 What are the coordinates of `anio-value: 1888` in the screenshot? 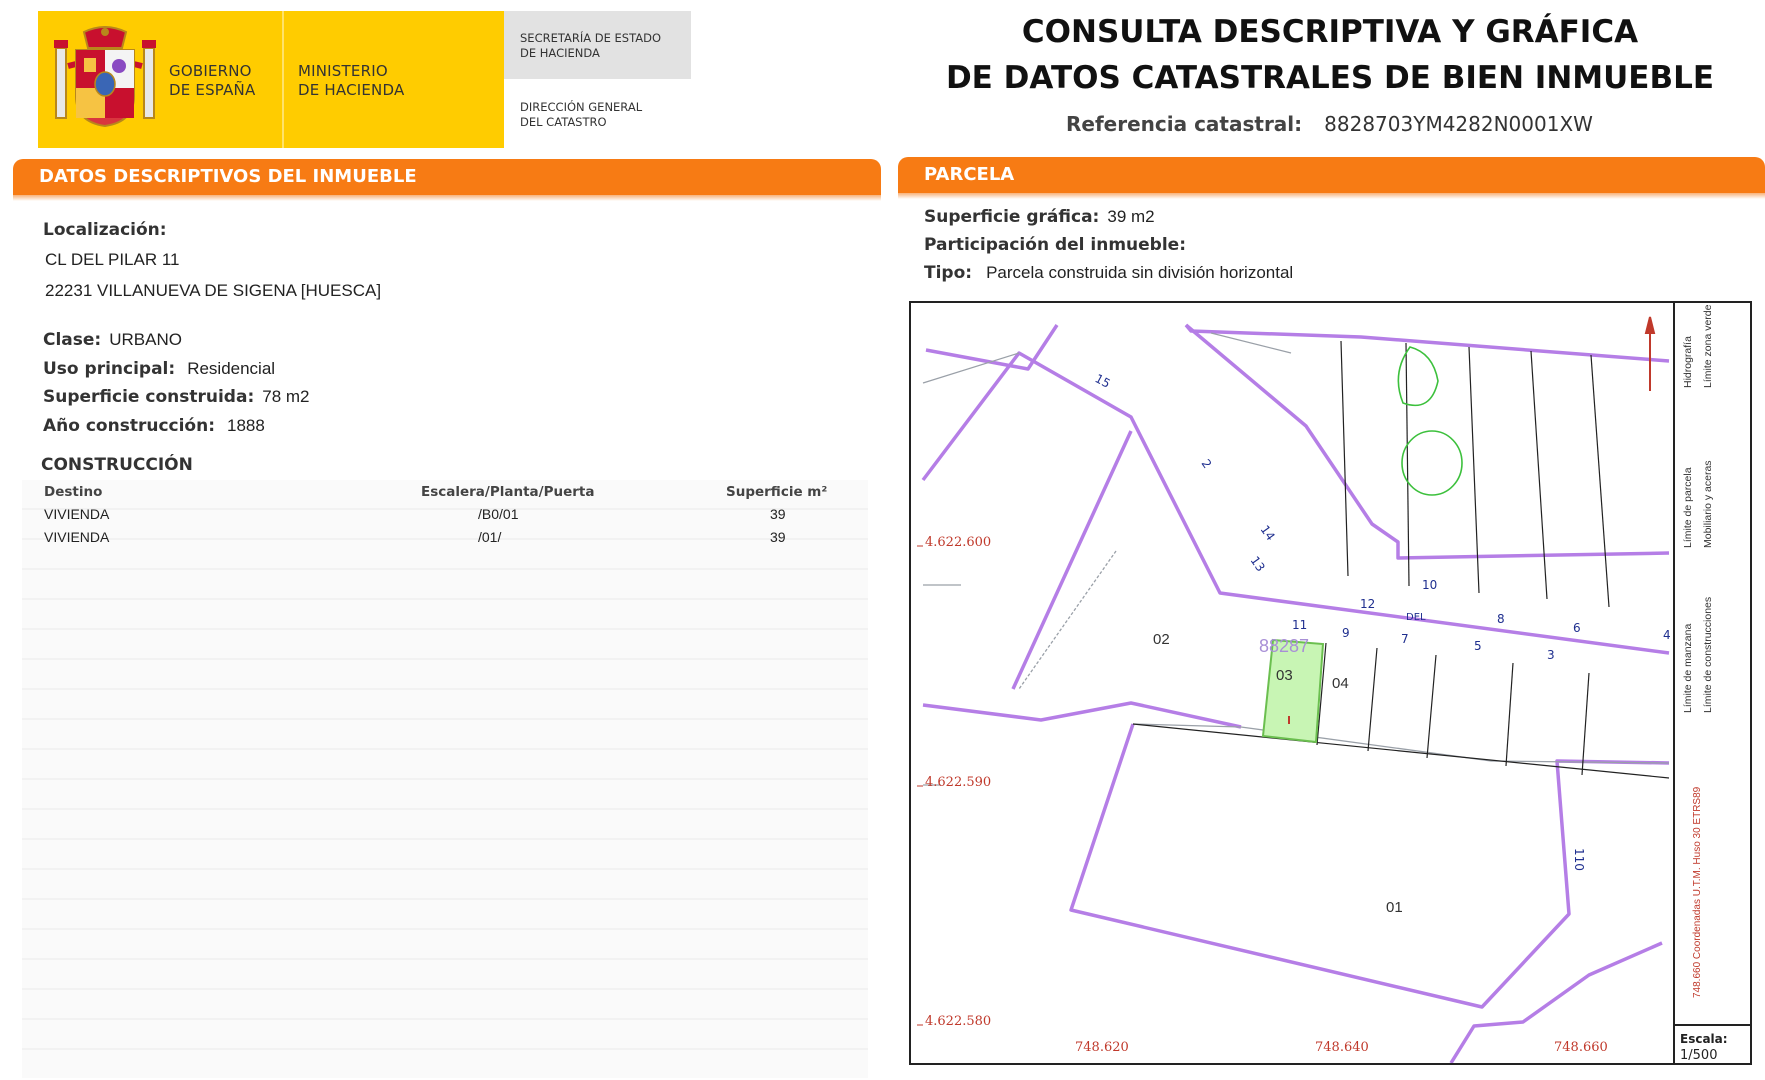 It's located at (246, 425).